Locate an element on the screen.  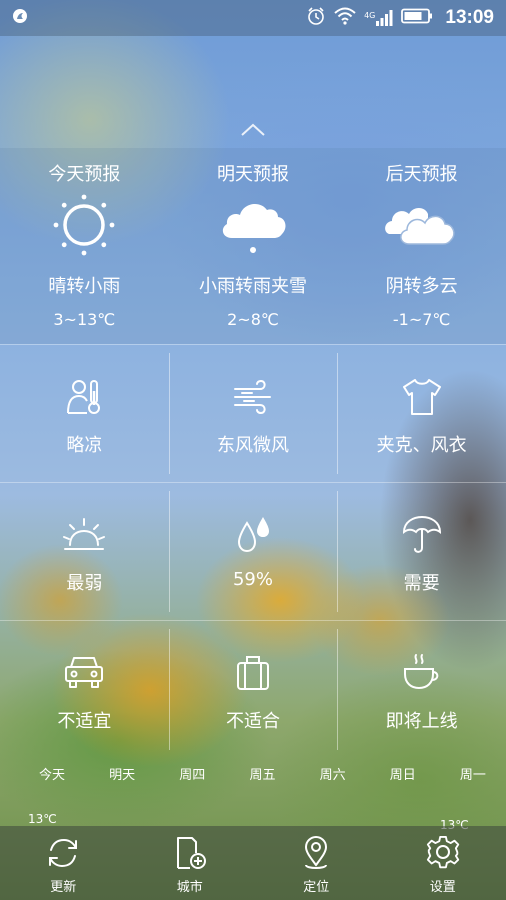
forecast-temp: -1~7℃ is located at coordinates (421, 319).